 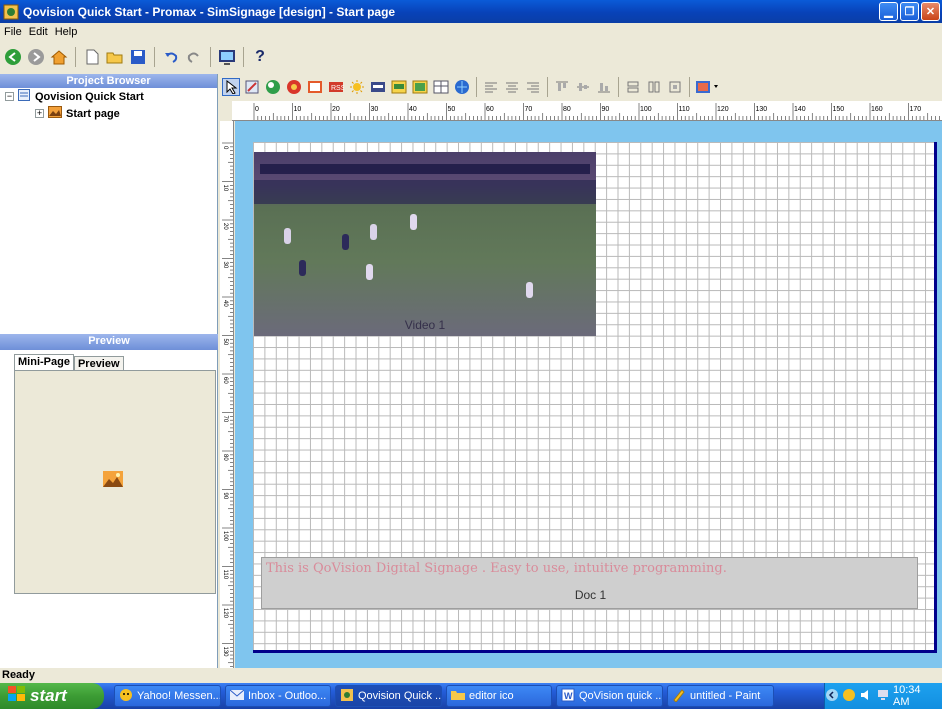 I want to click on vertical-ruler: 0 10 20 30 40 50 60 70 80 90 100 110 120 130, so click(x=227, y=394).